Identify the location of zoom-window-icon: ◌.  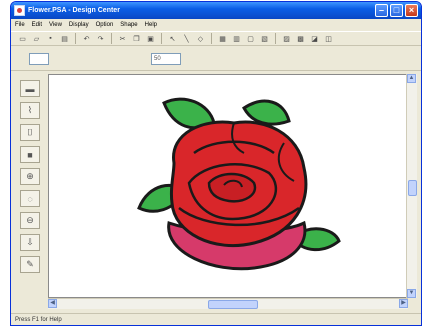
(30, 198).